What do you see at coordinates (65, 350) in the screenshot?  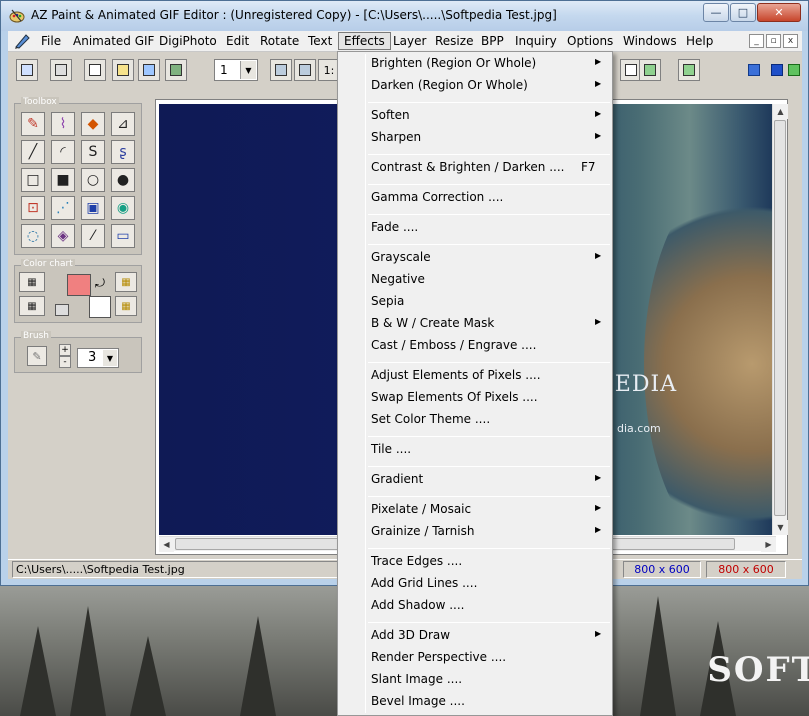 I see `brush-size-increase-button: +` at bounding box center [65, 350].